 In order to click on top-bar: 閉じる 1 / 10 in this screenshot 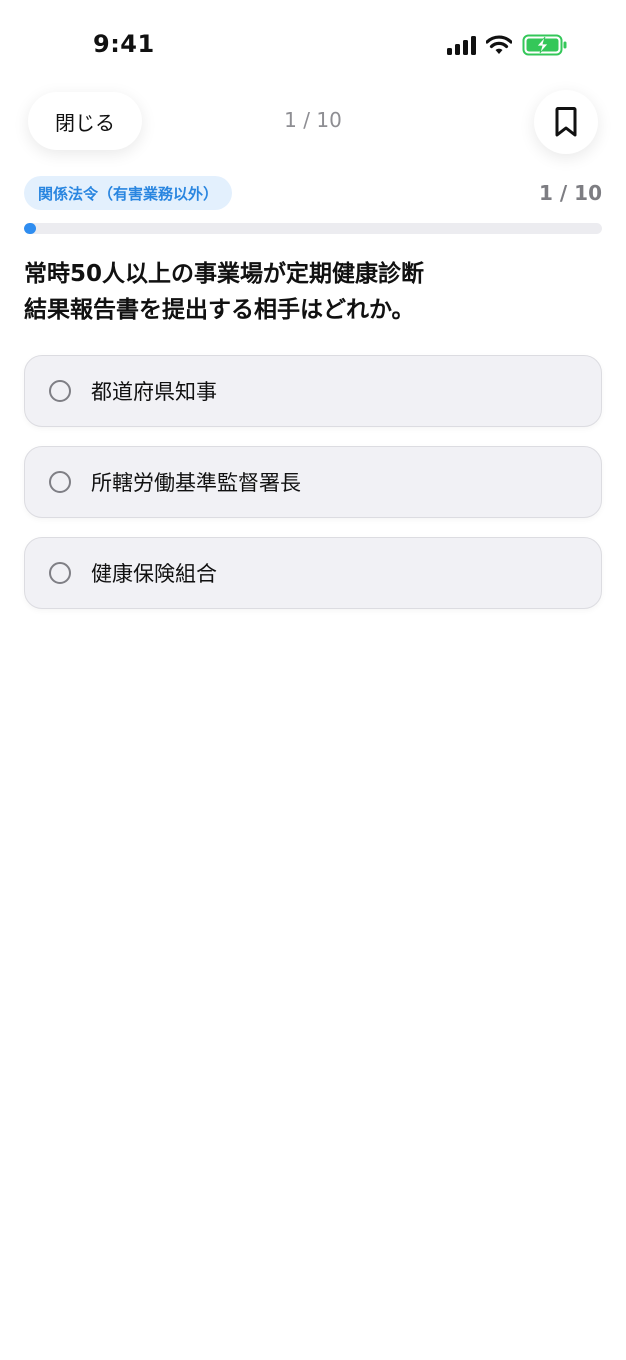, I will do `click(313, 122)`.